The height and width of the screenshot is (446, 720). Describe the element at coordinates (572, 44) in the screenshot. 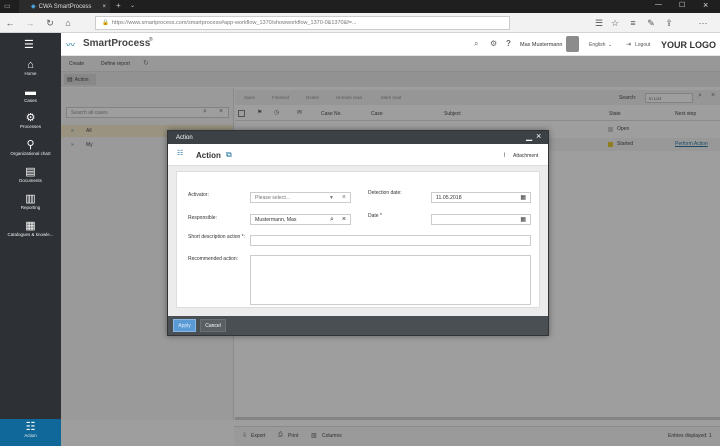

I see `avatar` at that location.